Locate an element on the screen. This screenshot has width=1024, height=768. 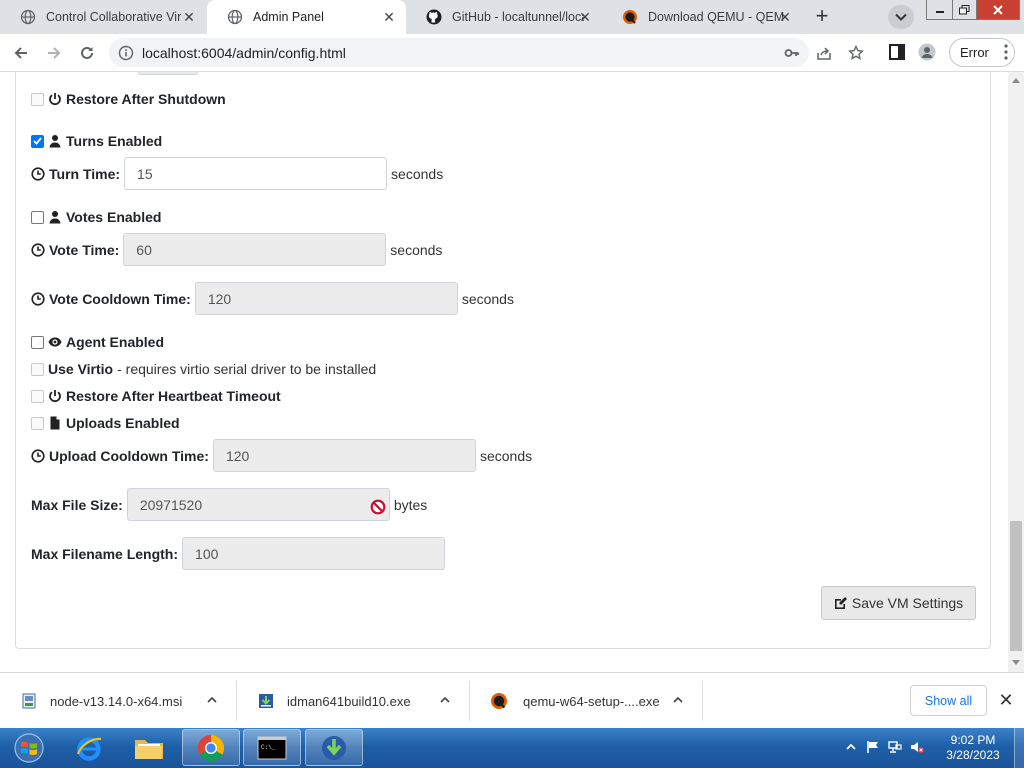
new-tab-button: + is located at coordinates (822, 17).